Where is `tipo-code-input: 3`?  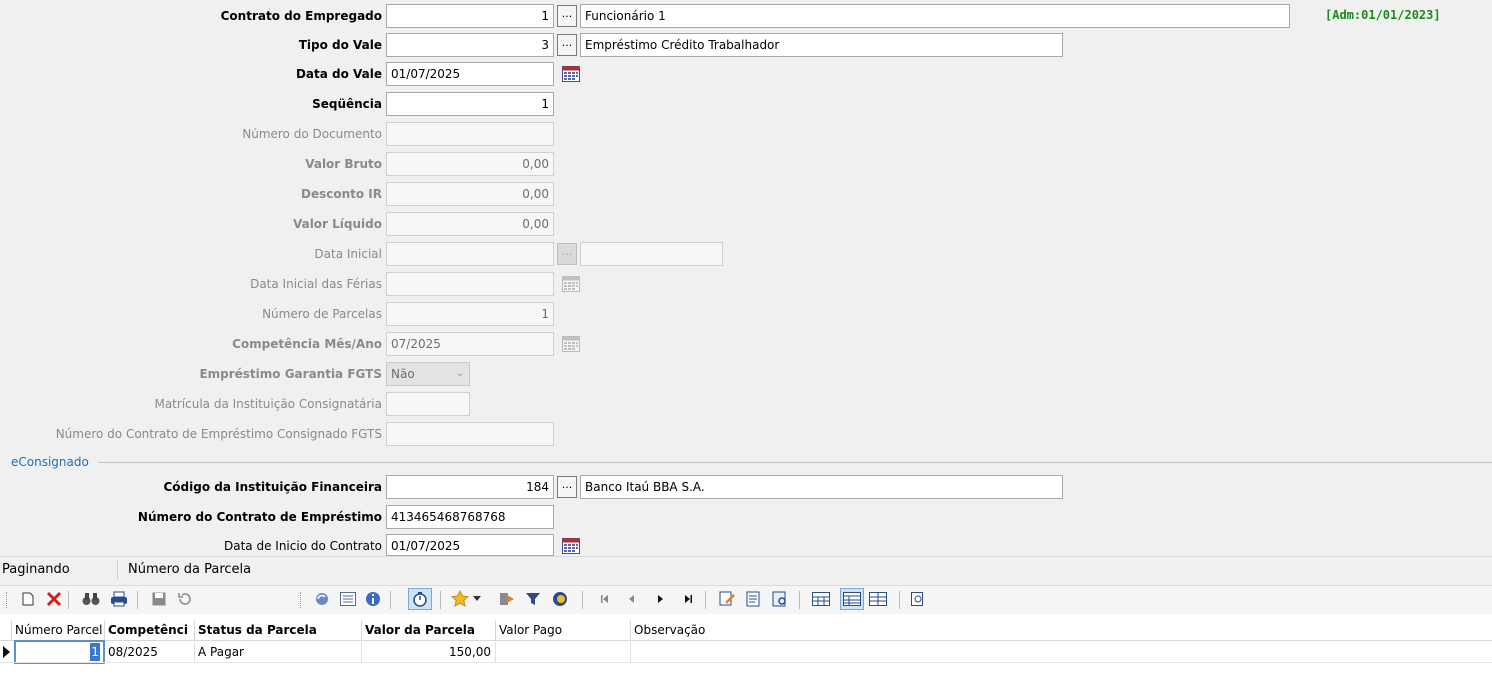
tipo-code-input: 3 is located at coordinates (470, 45).